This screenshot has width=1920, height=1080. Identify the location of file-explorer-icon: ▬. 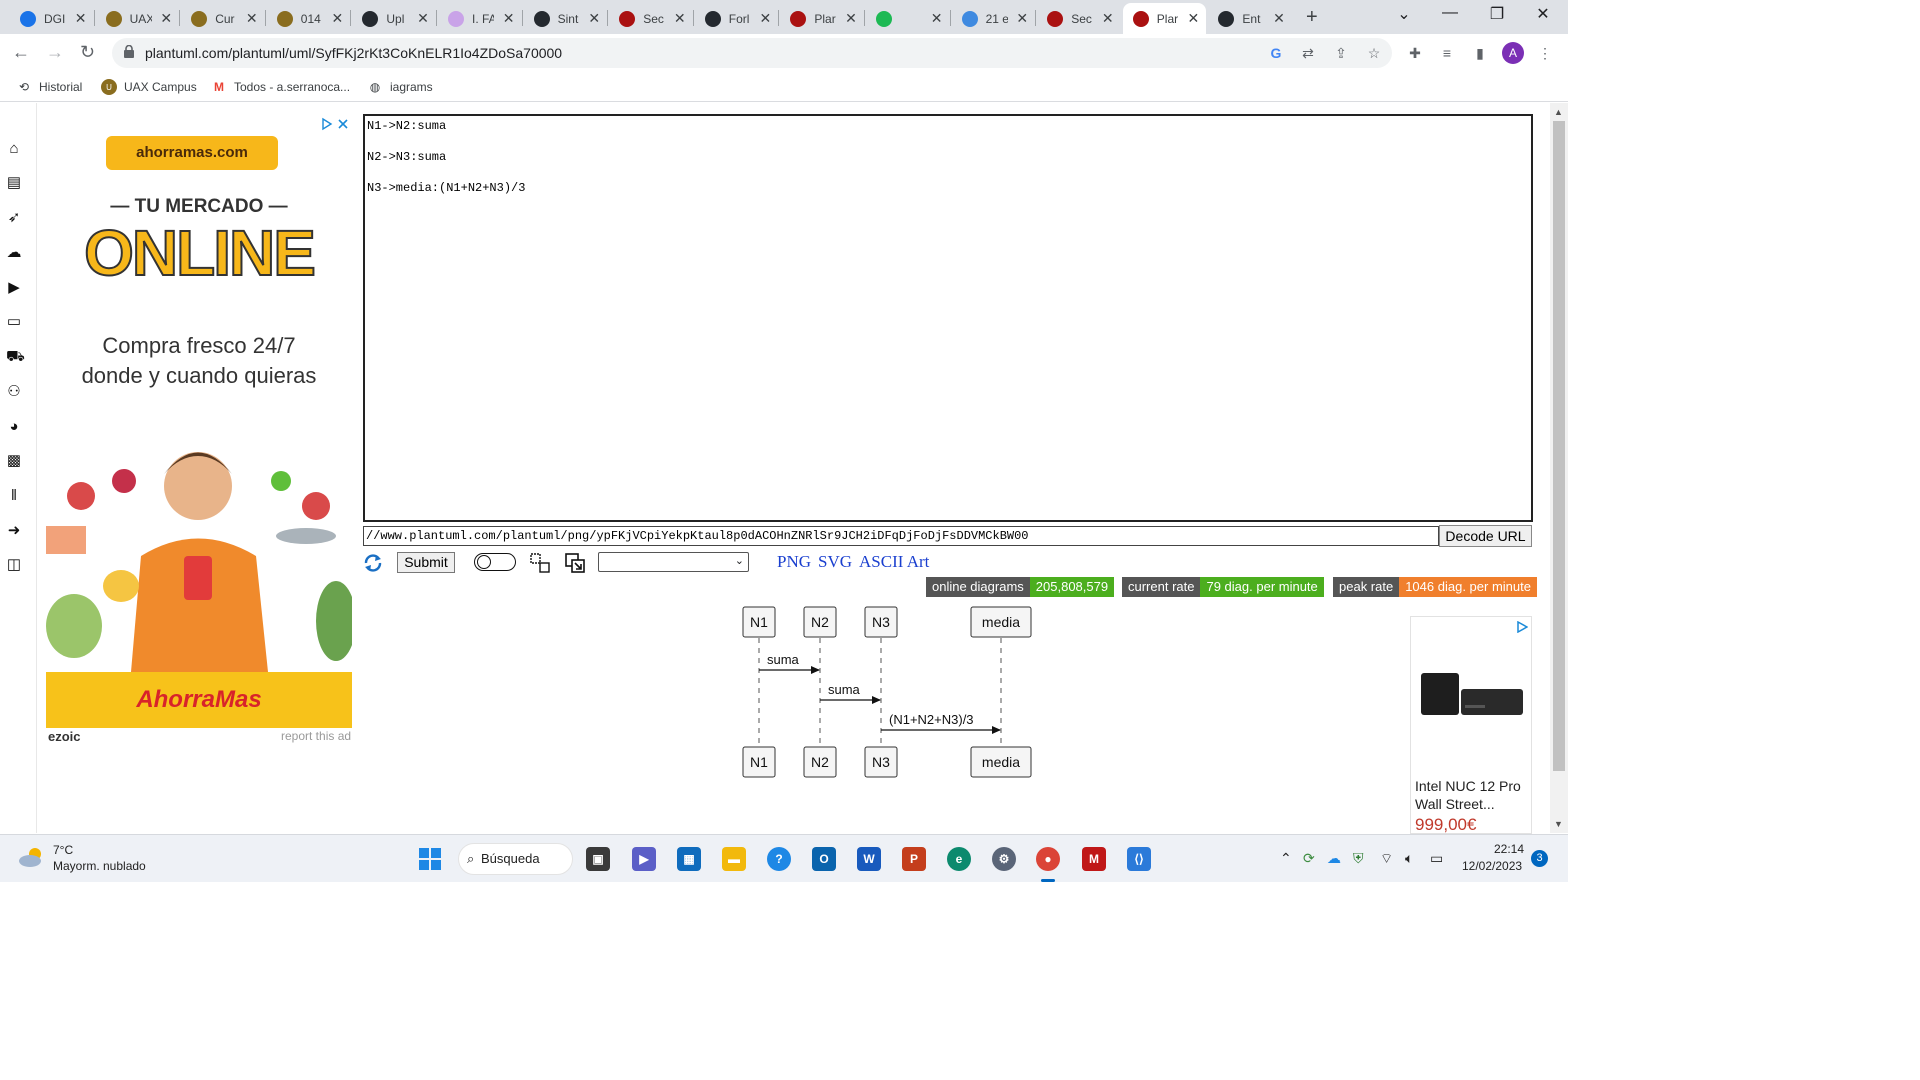
(734, 859).